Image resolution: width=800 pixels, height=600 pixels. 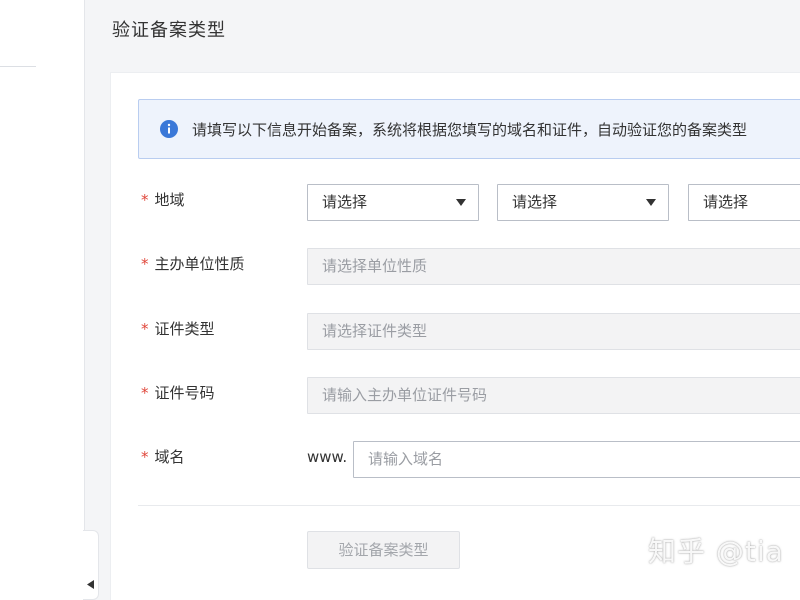 I want to click on cert-type-label-text: 证件类型, so click(x=184, y=329).